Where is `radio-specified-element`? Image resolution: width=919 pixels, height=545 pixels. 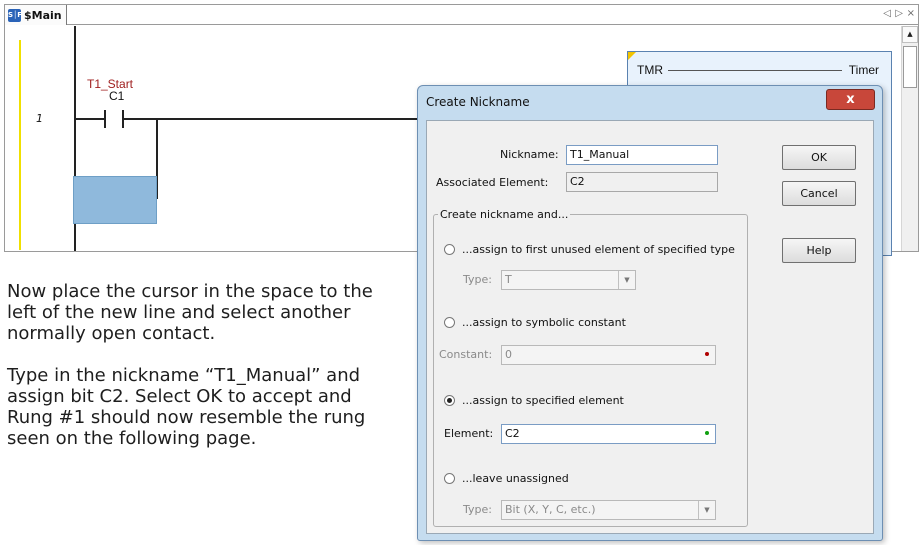 radio-specified-element is located at coordinates (449, 400).